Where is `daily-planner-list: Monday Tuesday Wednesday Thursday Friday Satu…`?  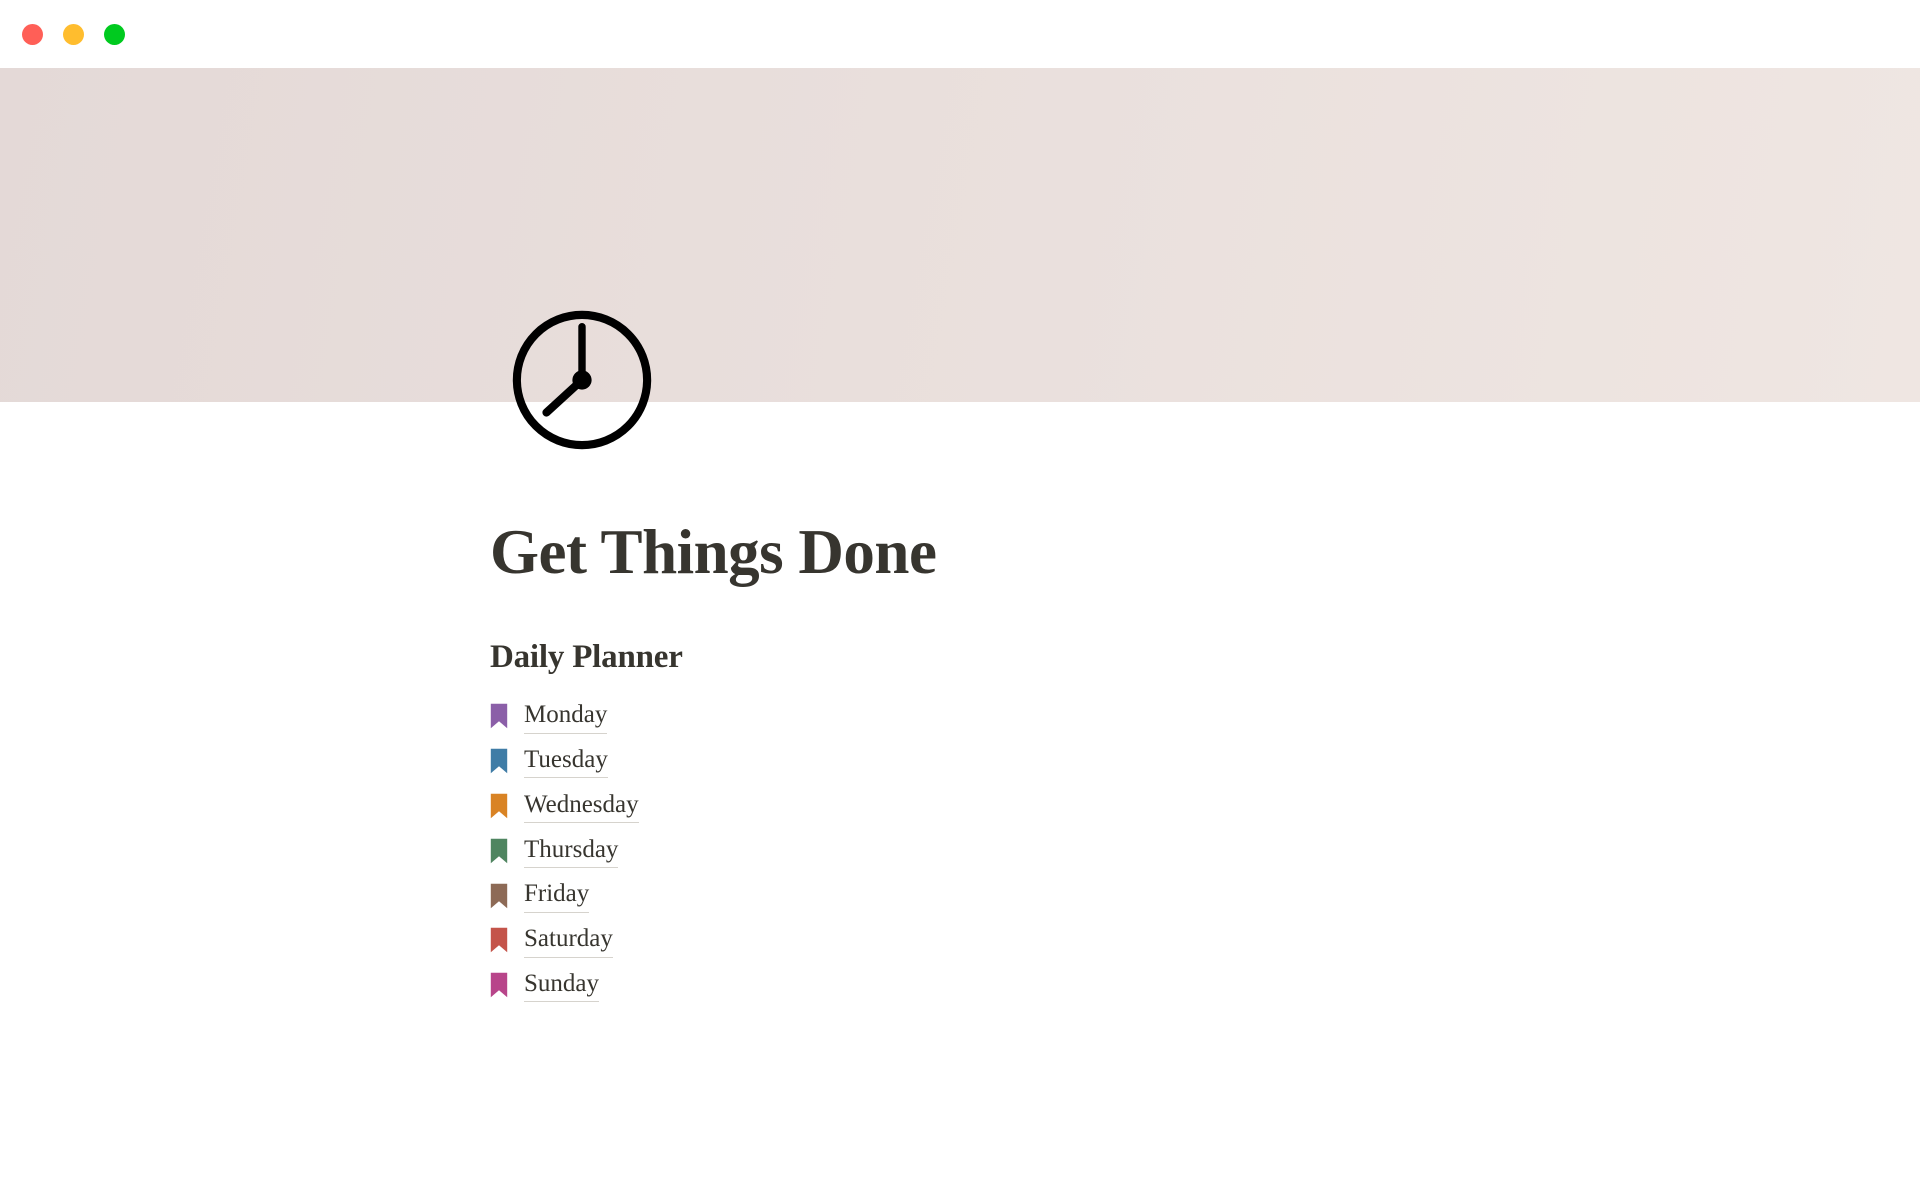
daily-planner-list: Monday Tuesday Wednesday Thursday Friday Satu… is located at coordinates (840, 851).